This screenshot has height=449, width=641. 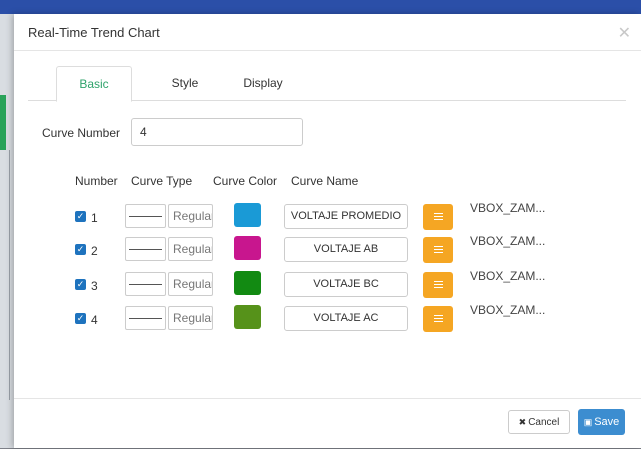 What do you see at coordinates (346, 249) in the screenshot?
I see `curve-name-input: VOLTAJE AB` at bounding box center [346, 249].